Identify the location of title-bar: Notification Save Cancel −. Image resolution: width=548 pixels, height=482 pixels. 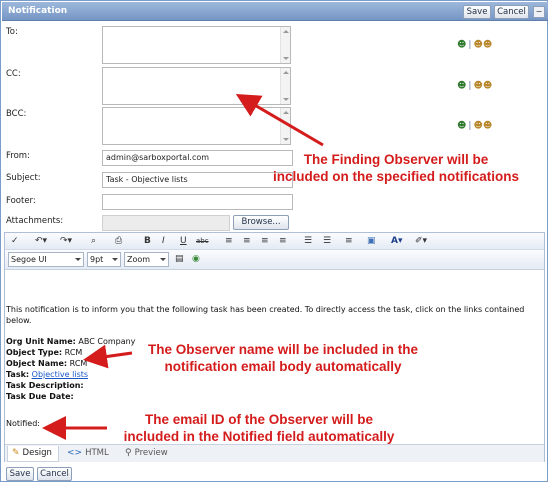
(275, 11).